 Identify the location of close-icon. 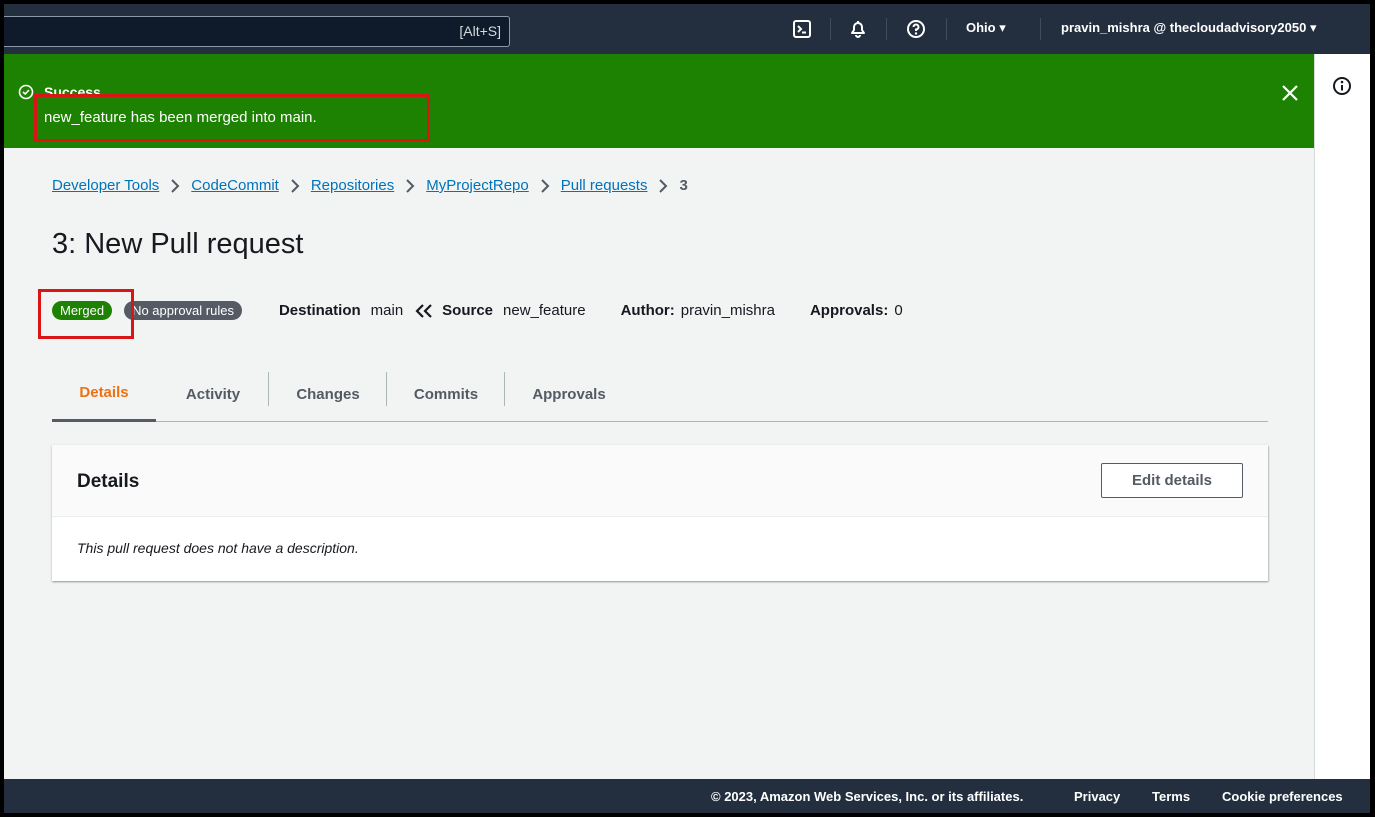
(1290, 93).